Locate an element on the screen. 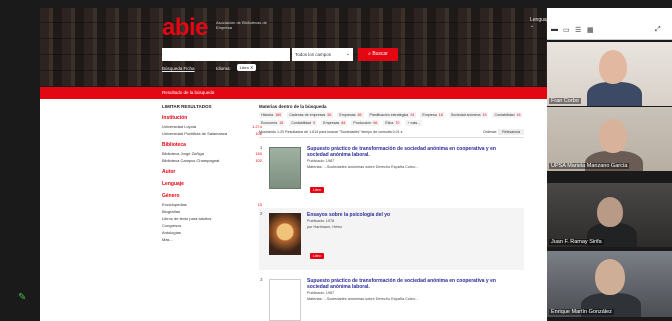 Image resolution: width=672 pixels, height=321 pixels. facet-row: Universidad Pontificia de Salamanca 108 is located at coordinates (212, 133).